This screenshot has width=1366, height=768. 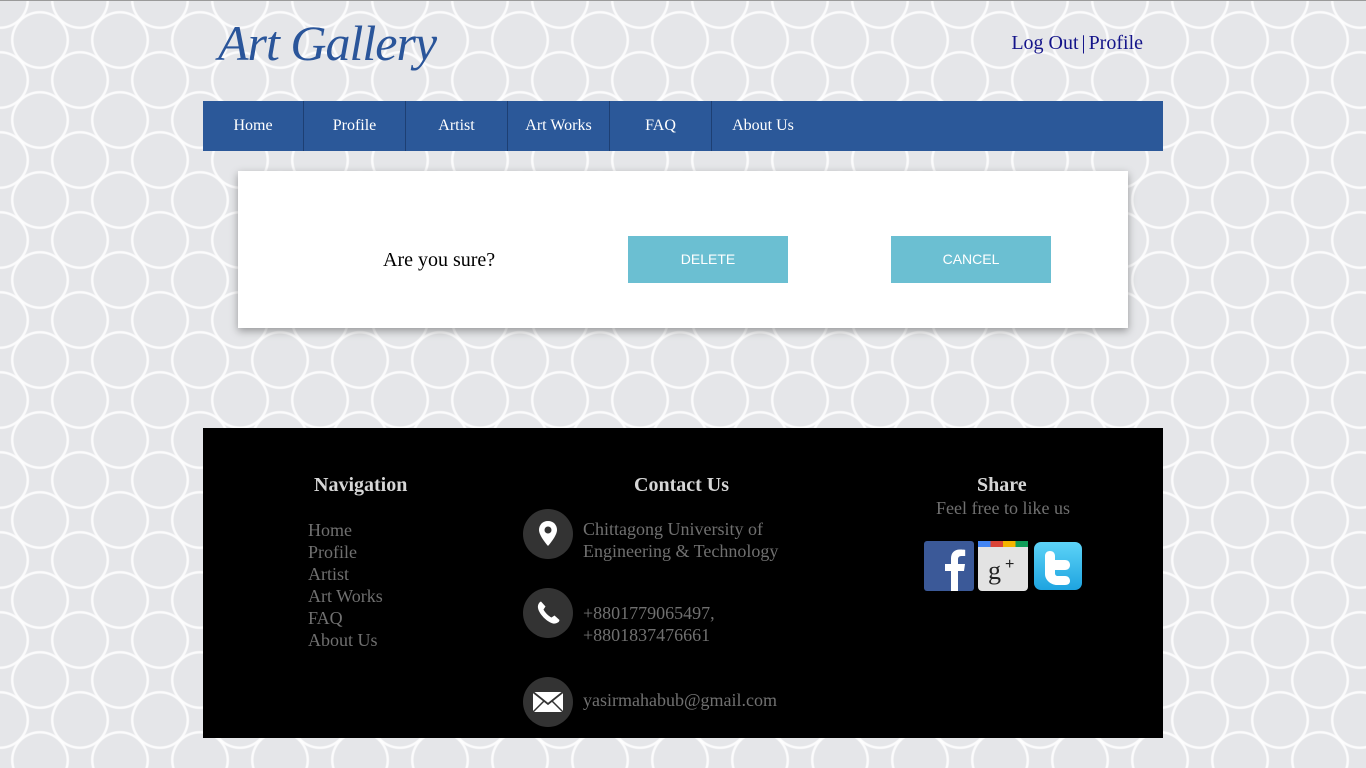 I want to click on top-border, so click(x=683, y=0).